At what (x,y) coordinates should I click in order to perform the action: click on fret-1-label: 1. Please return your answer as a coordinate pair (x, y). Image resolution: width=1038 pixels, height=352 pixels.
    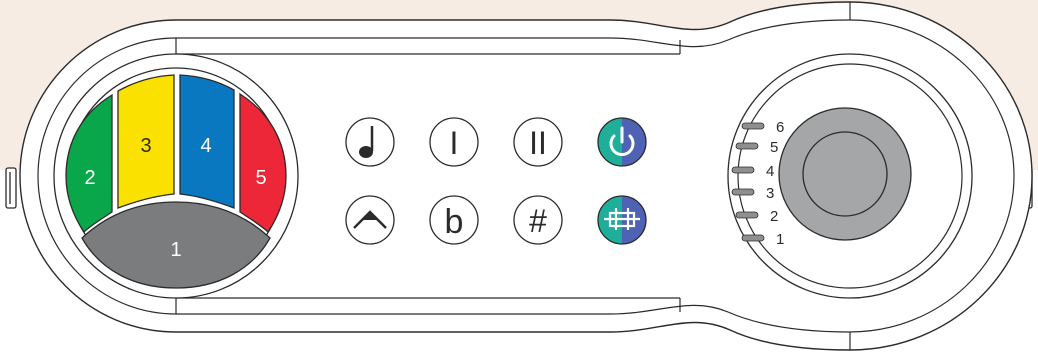
    Looking at the image, I should click on (175, 250).